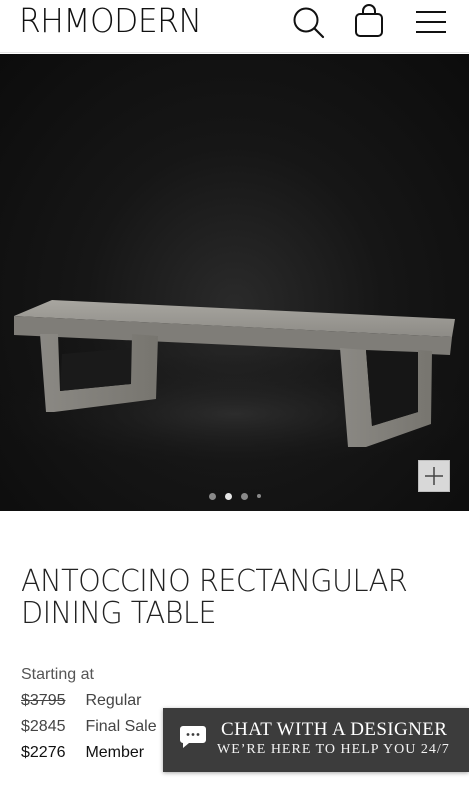  I want to click on starting-at-label: Starting at, so click(57, 674).